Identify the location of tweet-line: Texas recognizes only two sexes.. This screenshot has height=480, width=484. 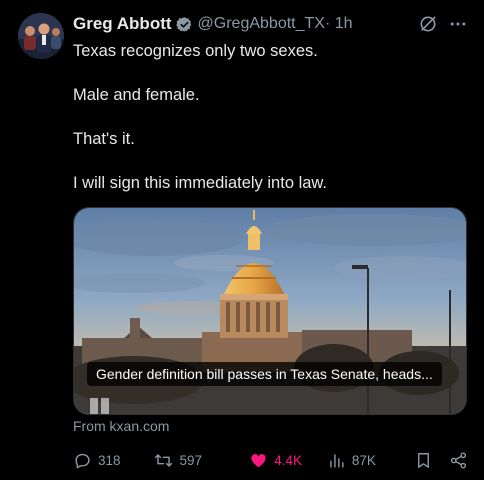
(195, 51).